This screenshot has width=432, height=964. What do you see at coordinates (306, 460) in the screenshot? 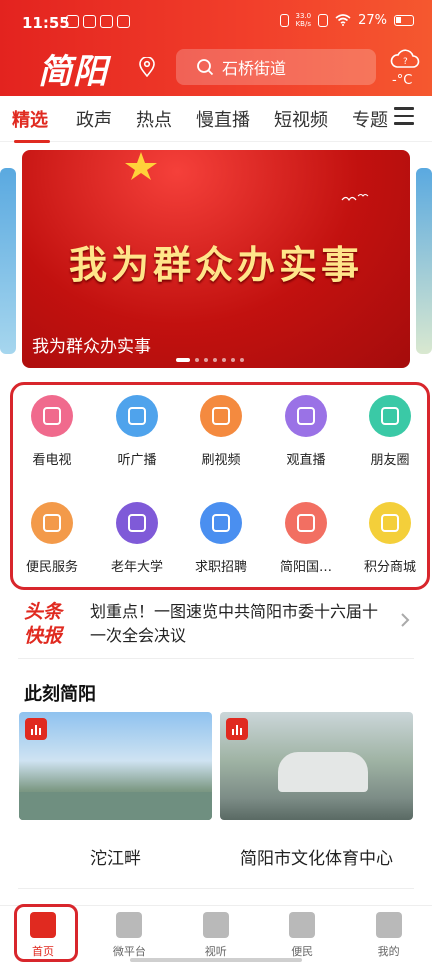
I see `service-label: 观直播` at bounding box center [306, 460].